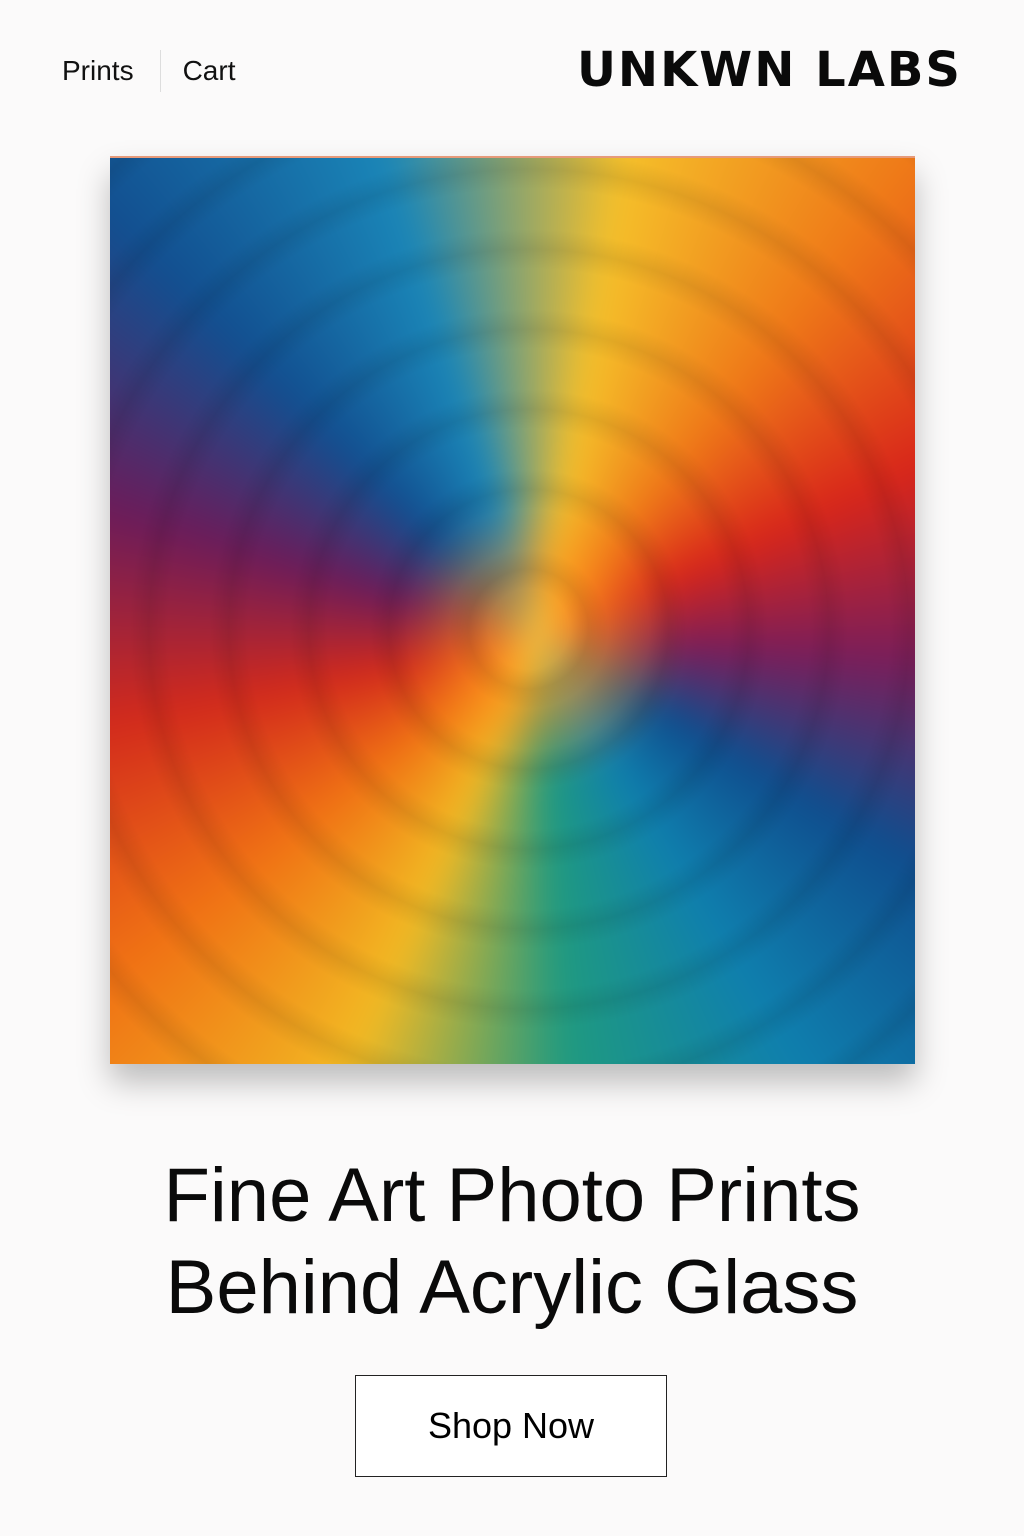 The height and width of the screenshot is (1536, 1024). What do you see at coordinates (209, 71) in the screenshot?
I see `nav-link-cart: Cart` at bounding box center [209, 71].